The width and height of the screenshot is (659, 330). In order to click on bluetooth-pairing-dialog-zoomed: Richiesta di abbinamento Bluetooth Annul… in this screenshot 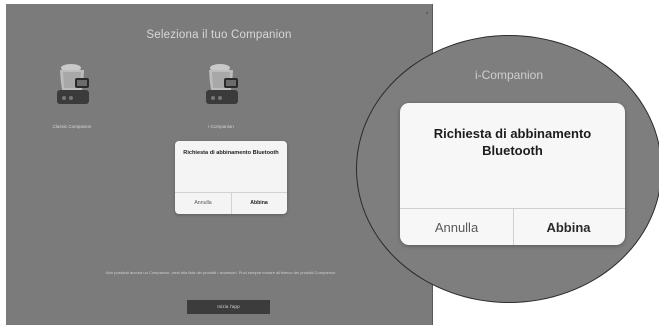, I will do `click(512, 174)`.